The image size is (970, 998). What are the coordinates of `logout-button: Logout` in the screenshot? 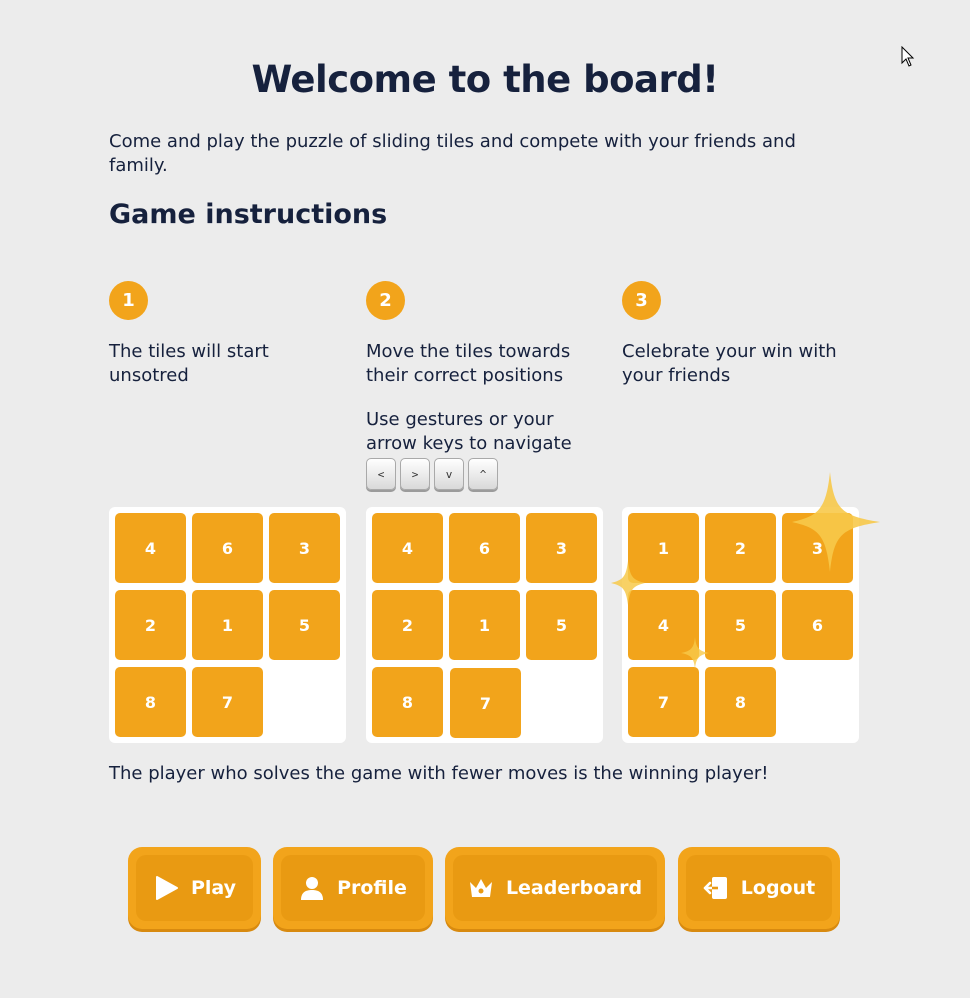 It's located at (759, 888).